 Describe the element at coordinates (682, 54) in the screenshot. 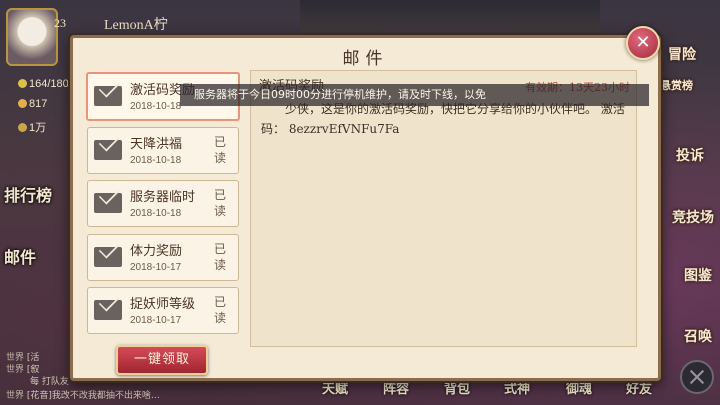

I see `adventure-button: 冒险` at that location.